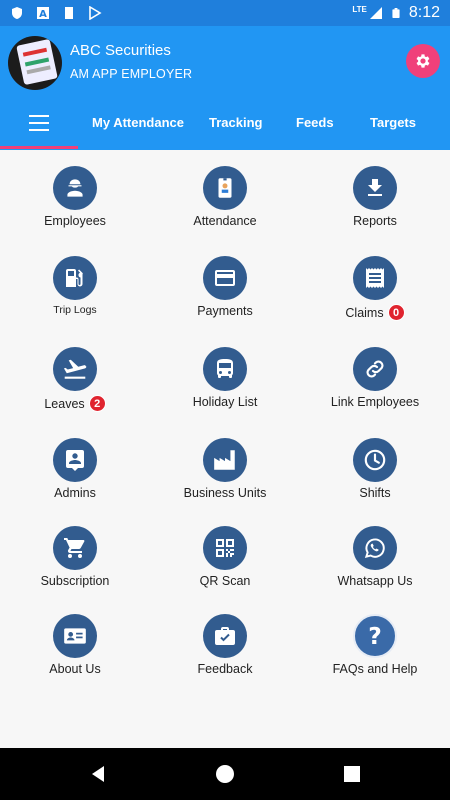  I want to click on tile-about-us: About Us, so click(75, 646).